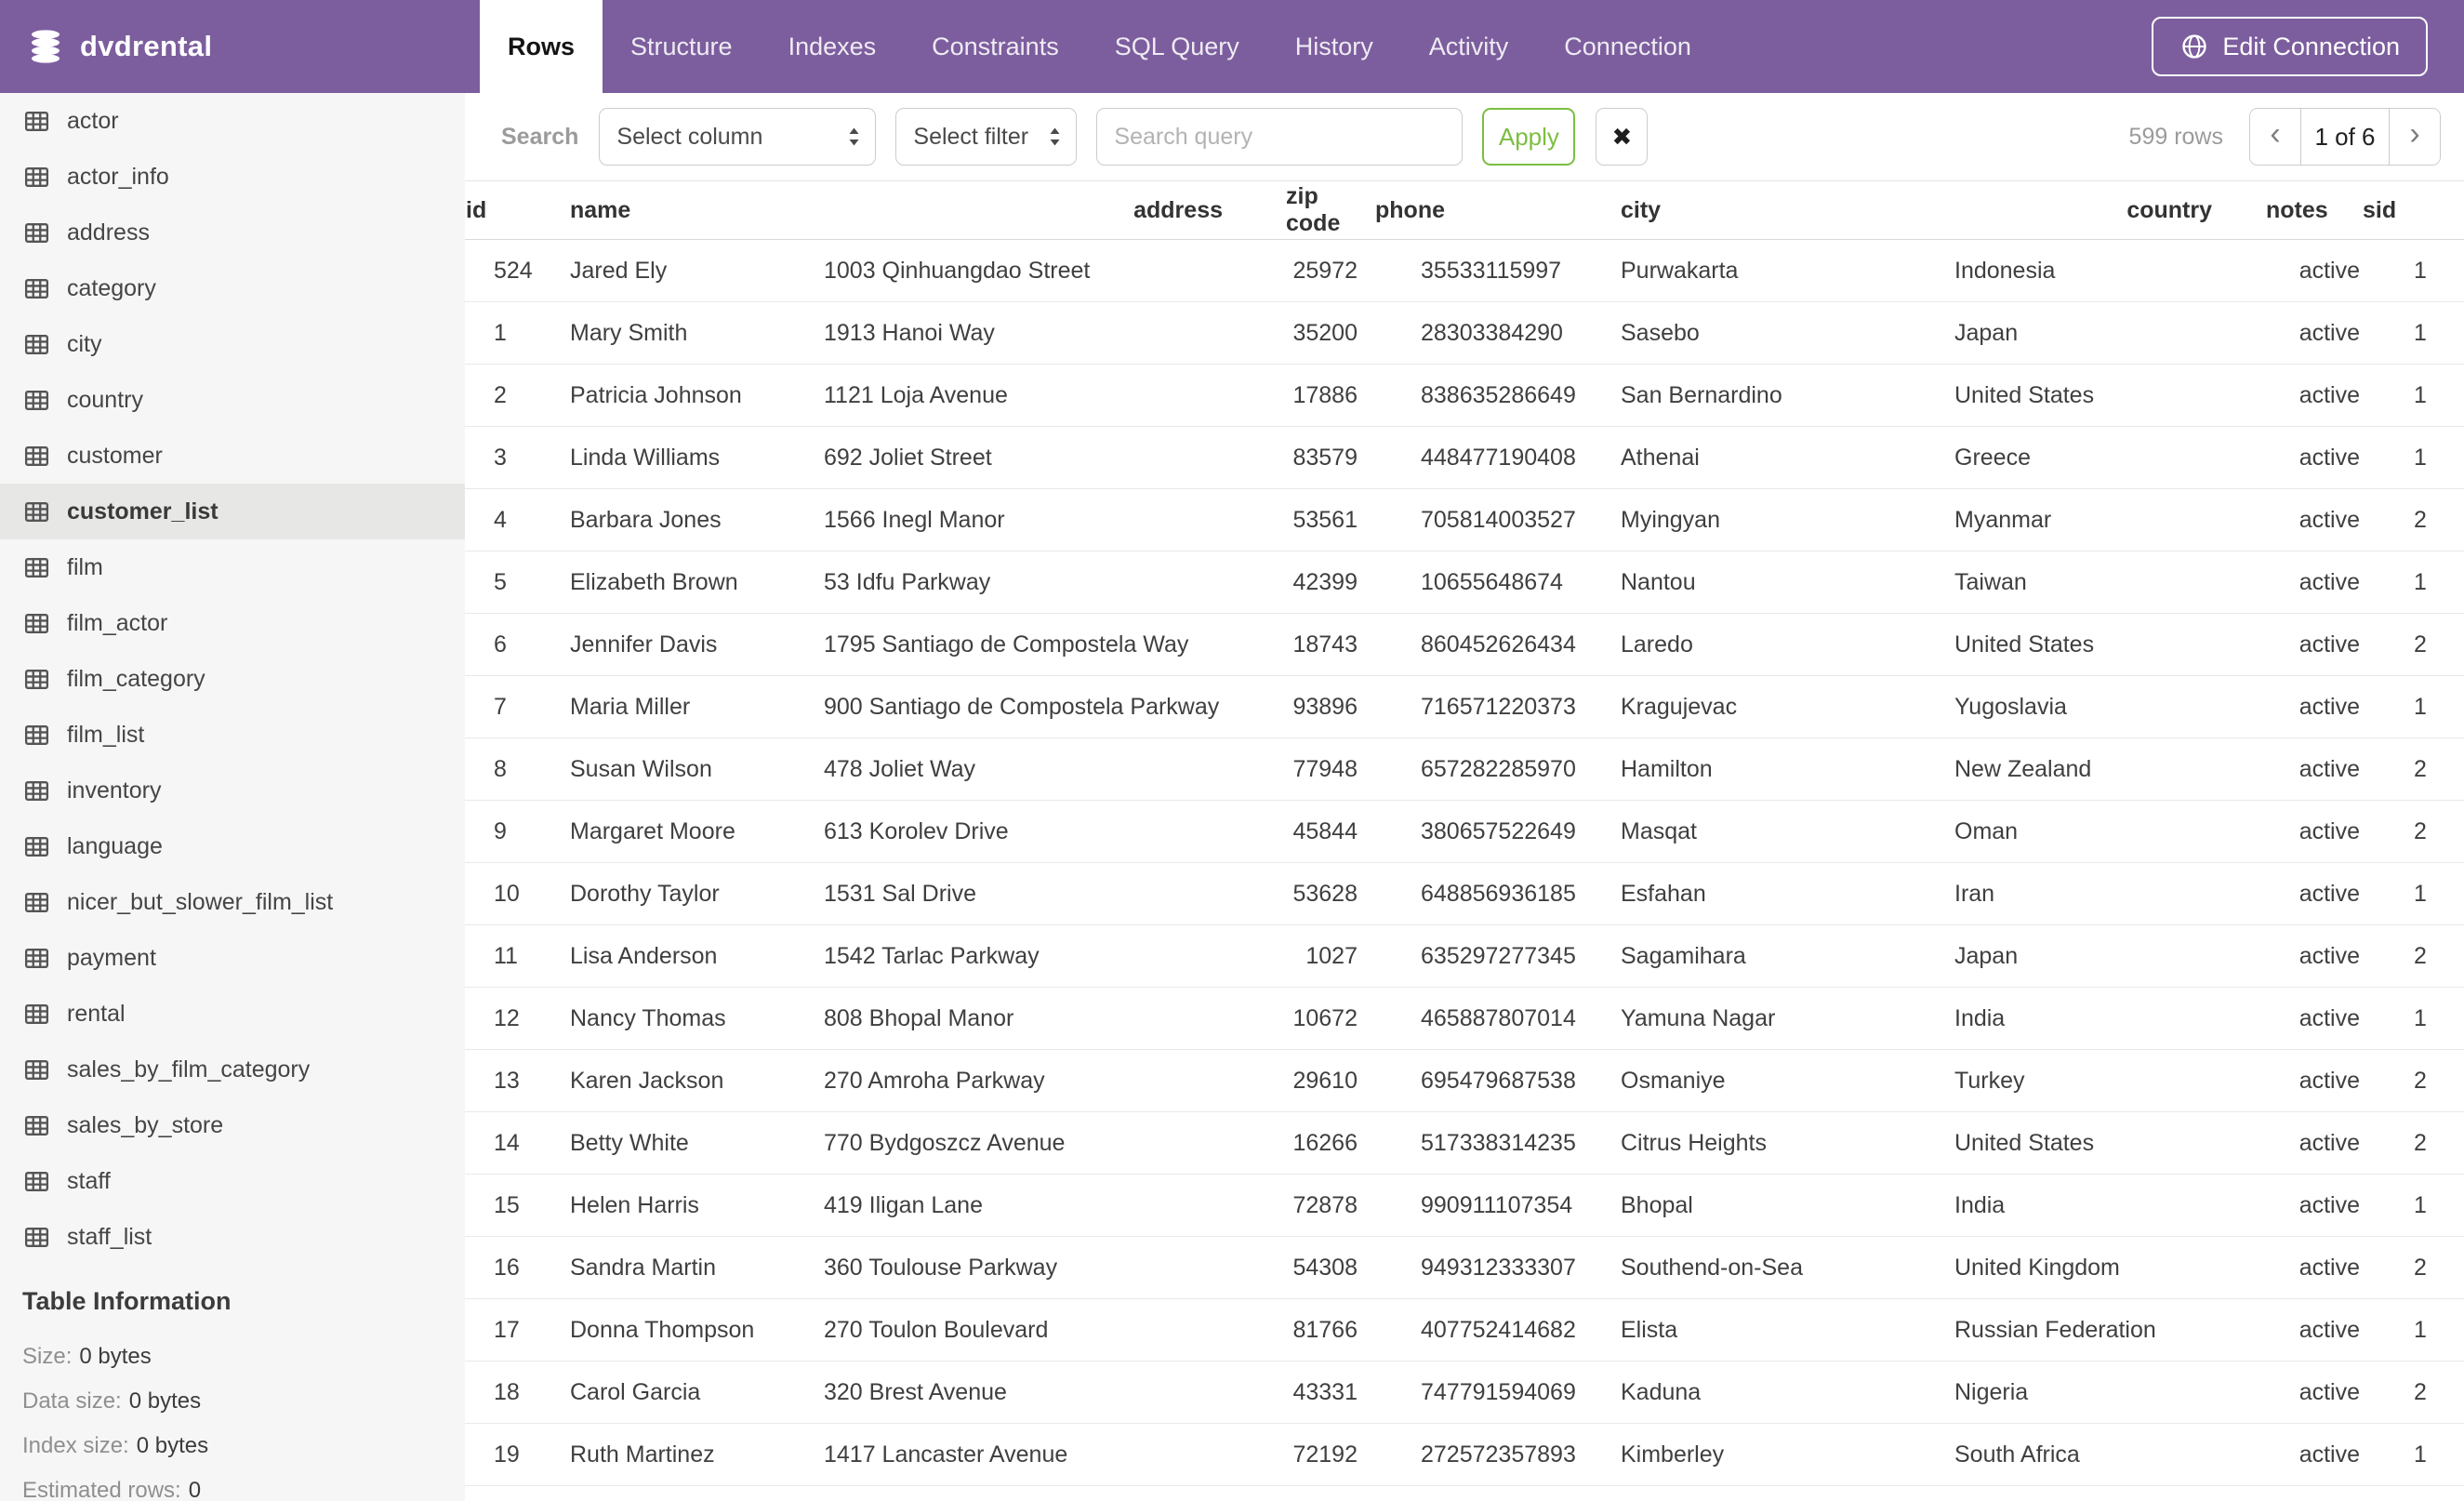 The width and height of the screenshot is (2464, 1501). I want to click on tab: Indexes, so click(833, 46).